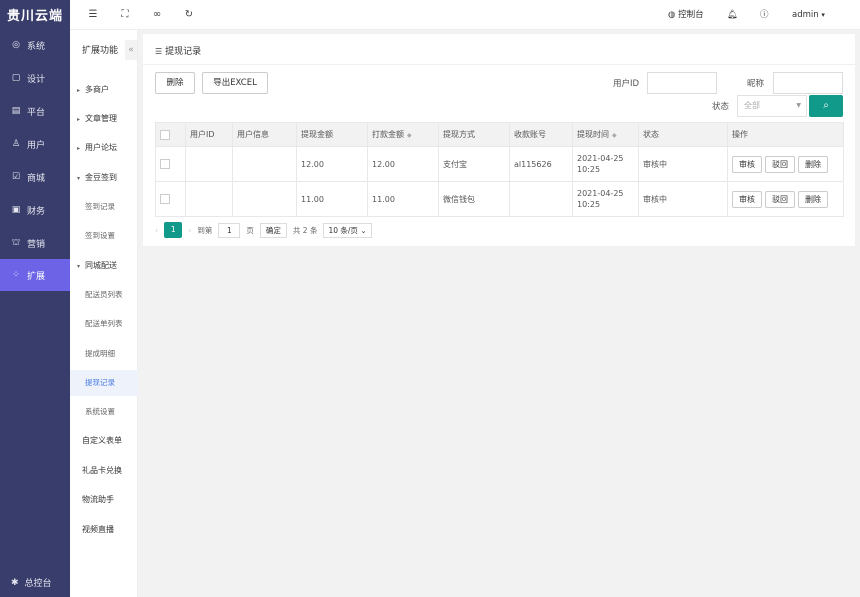  What do you see at coordinates (305, 230) in the screenshot?
I see `total-count: 共 2 条` at bounding box center [305, 230].